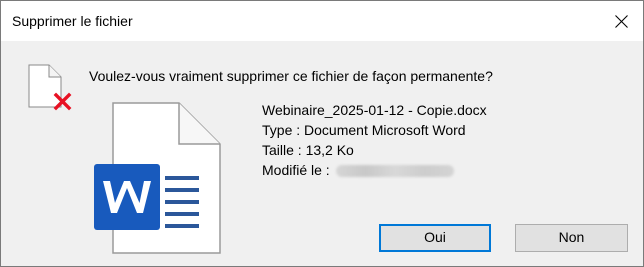 This screenshot has width=644, height=267. What do you see at coordinates (394, 171) in the screenshot?
I see `redacted-date` at bounding box center [394, 171].